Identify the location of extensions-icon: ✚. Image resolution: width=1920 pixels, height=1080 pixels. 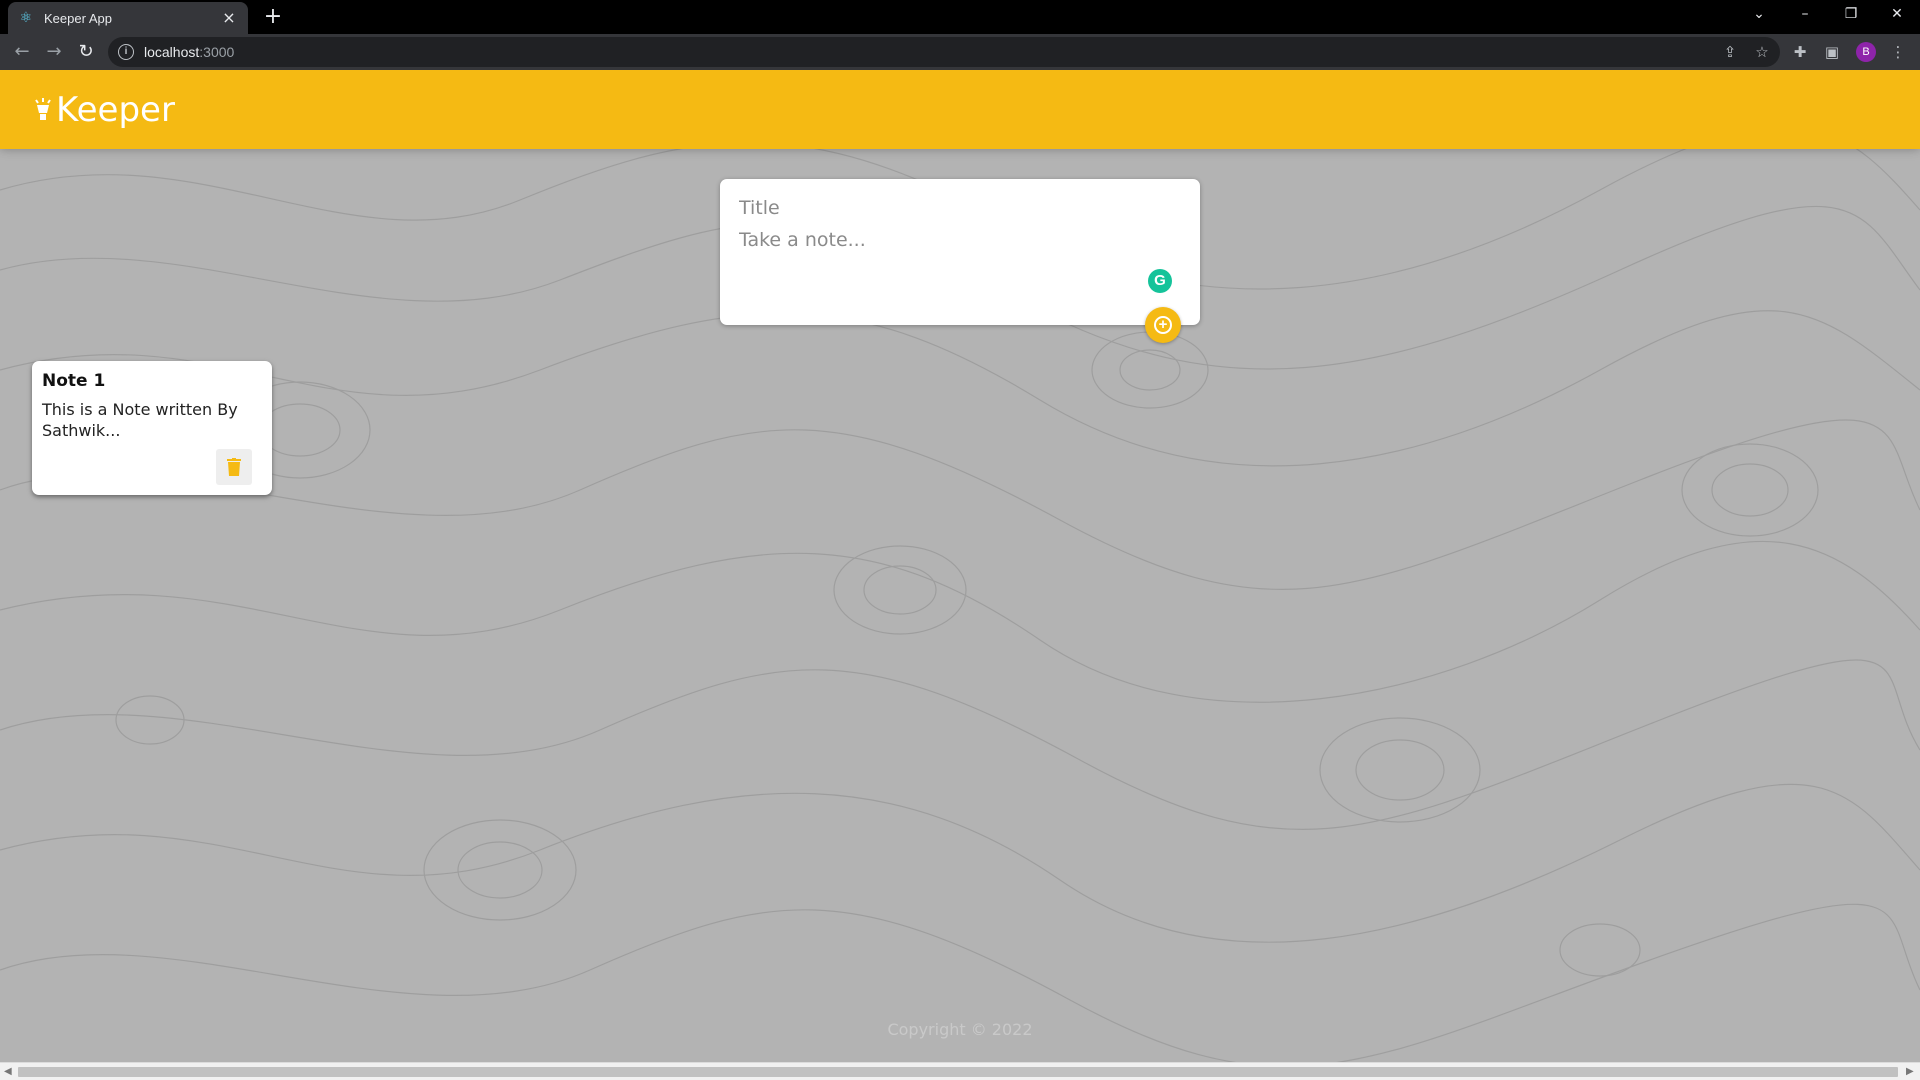
(1800, 52).